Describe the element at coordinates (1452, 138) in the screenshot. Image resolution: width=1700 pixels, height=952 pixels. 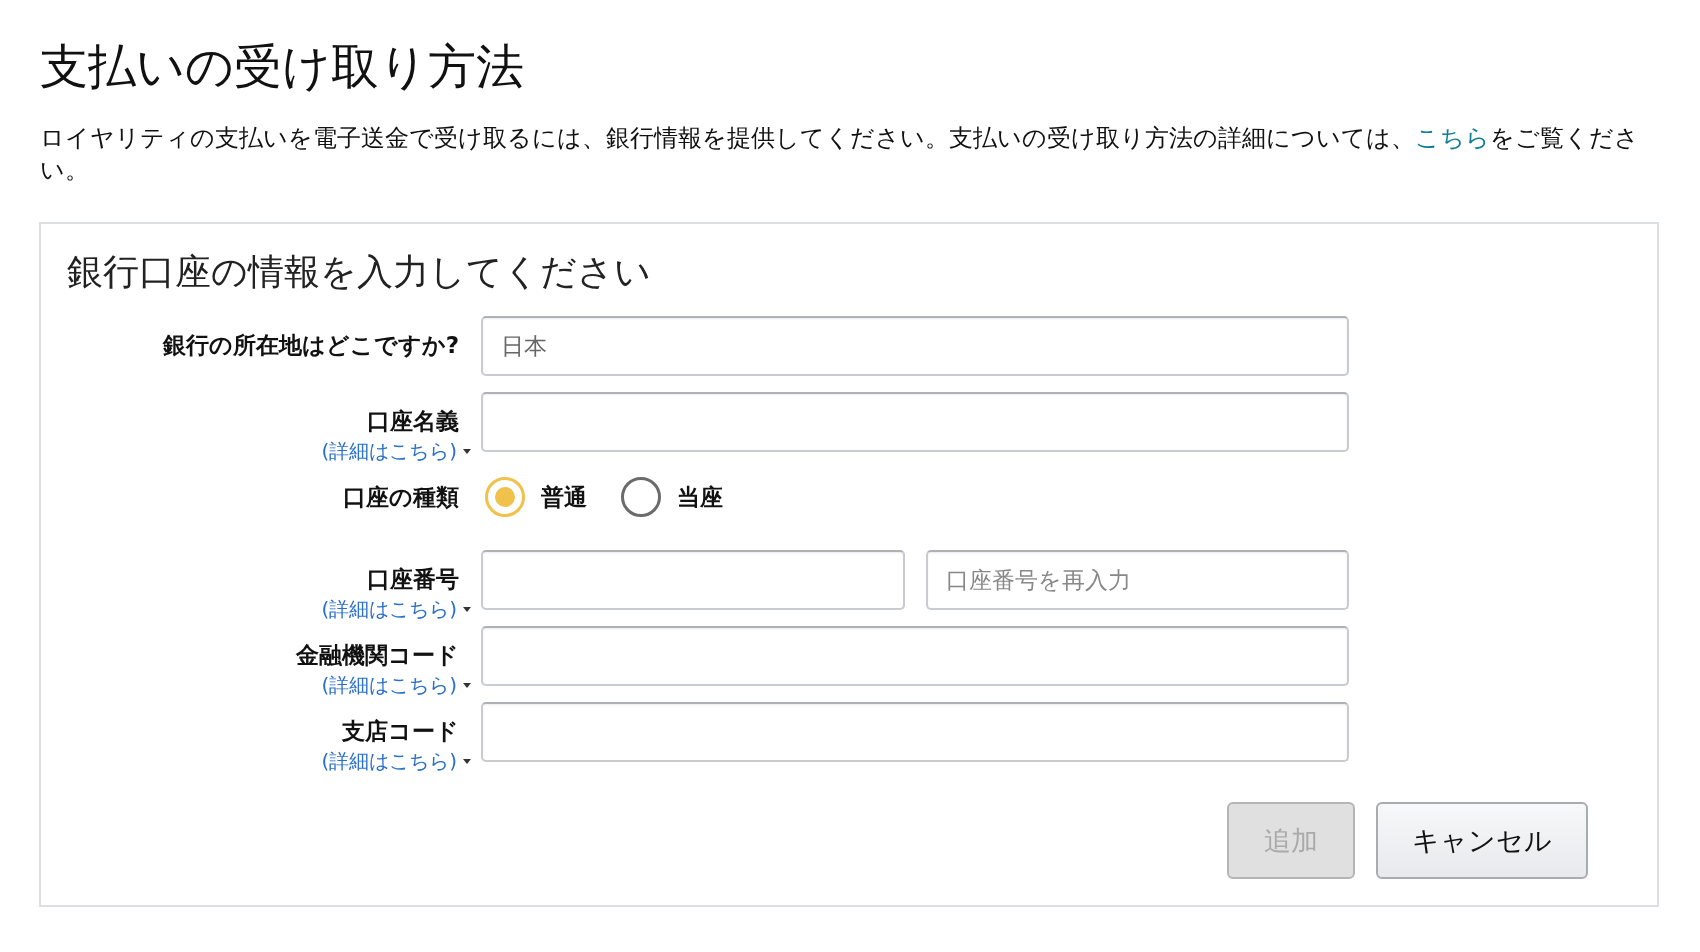
I see `details-link: こちら` at that location.